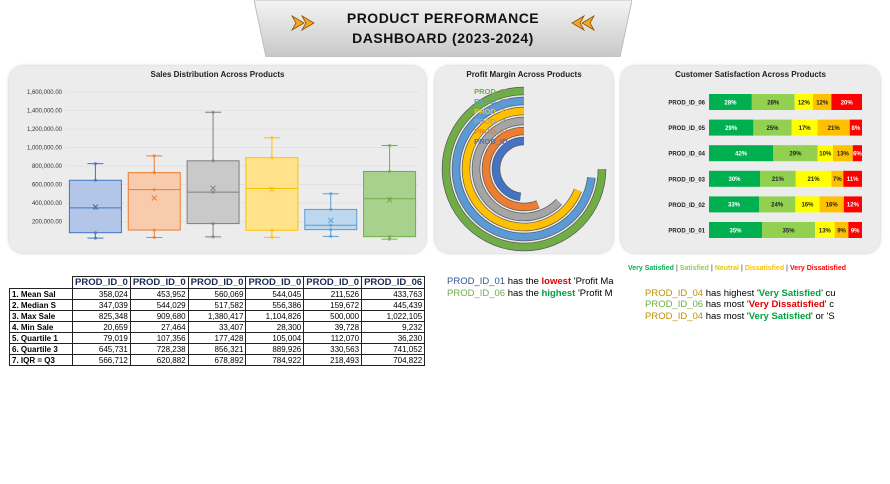 This screenshot has height=484, width=890. What do you see at coordinates (333, 294) in the screenshot?
I see `table-cell: 211,526` at bounding box center [333, 294].